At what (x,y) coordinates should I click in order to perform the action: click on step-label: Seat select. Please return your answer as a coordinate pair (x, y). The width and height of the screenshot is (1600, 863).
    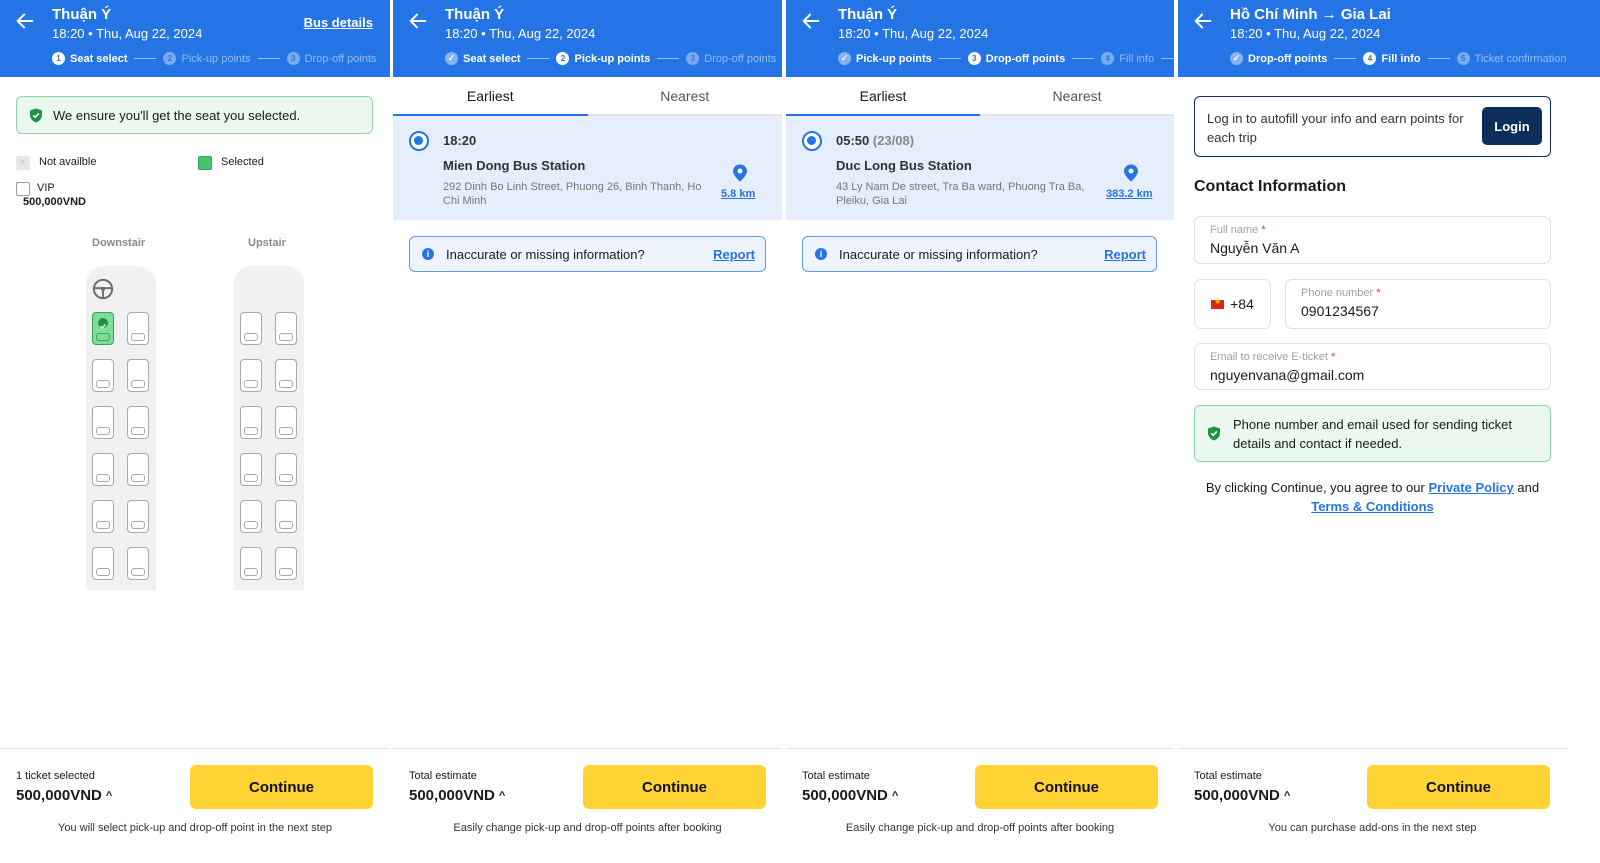
    Looking at the image, I should click on (99, 58).